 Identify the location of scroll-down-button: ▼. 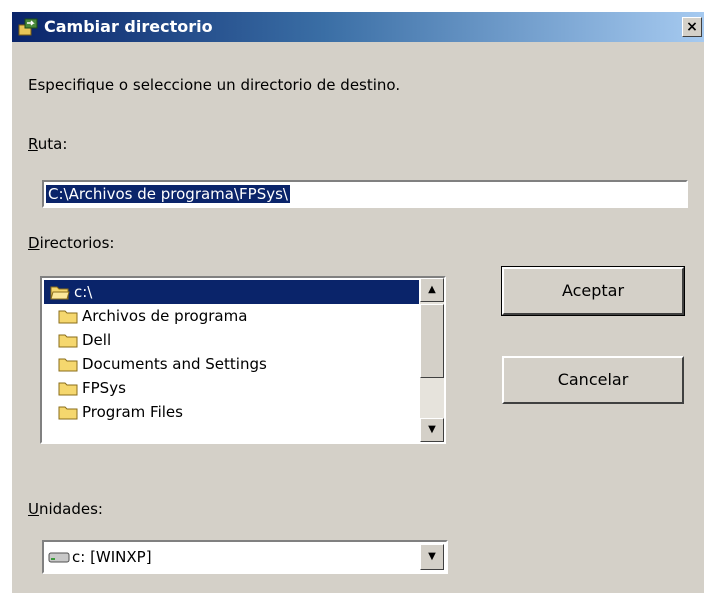
(432, 430).